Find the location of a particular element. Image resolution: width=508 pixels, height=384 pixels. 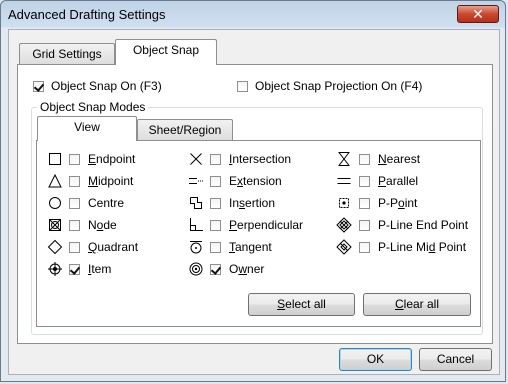

p-line-end-point-label: P-Line End Point is located at coordinates (423, 225).